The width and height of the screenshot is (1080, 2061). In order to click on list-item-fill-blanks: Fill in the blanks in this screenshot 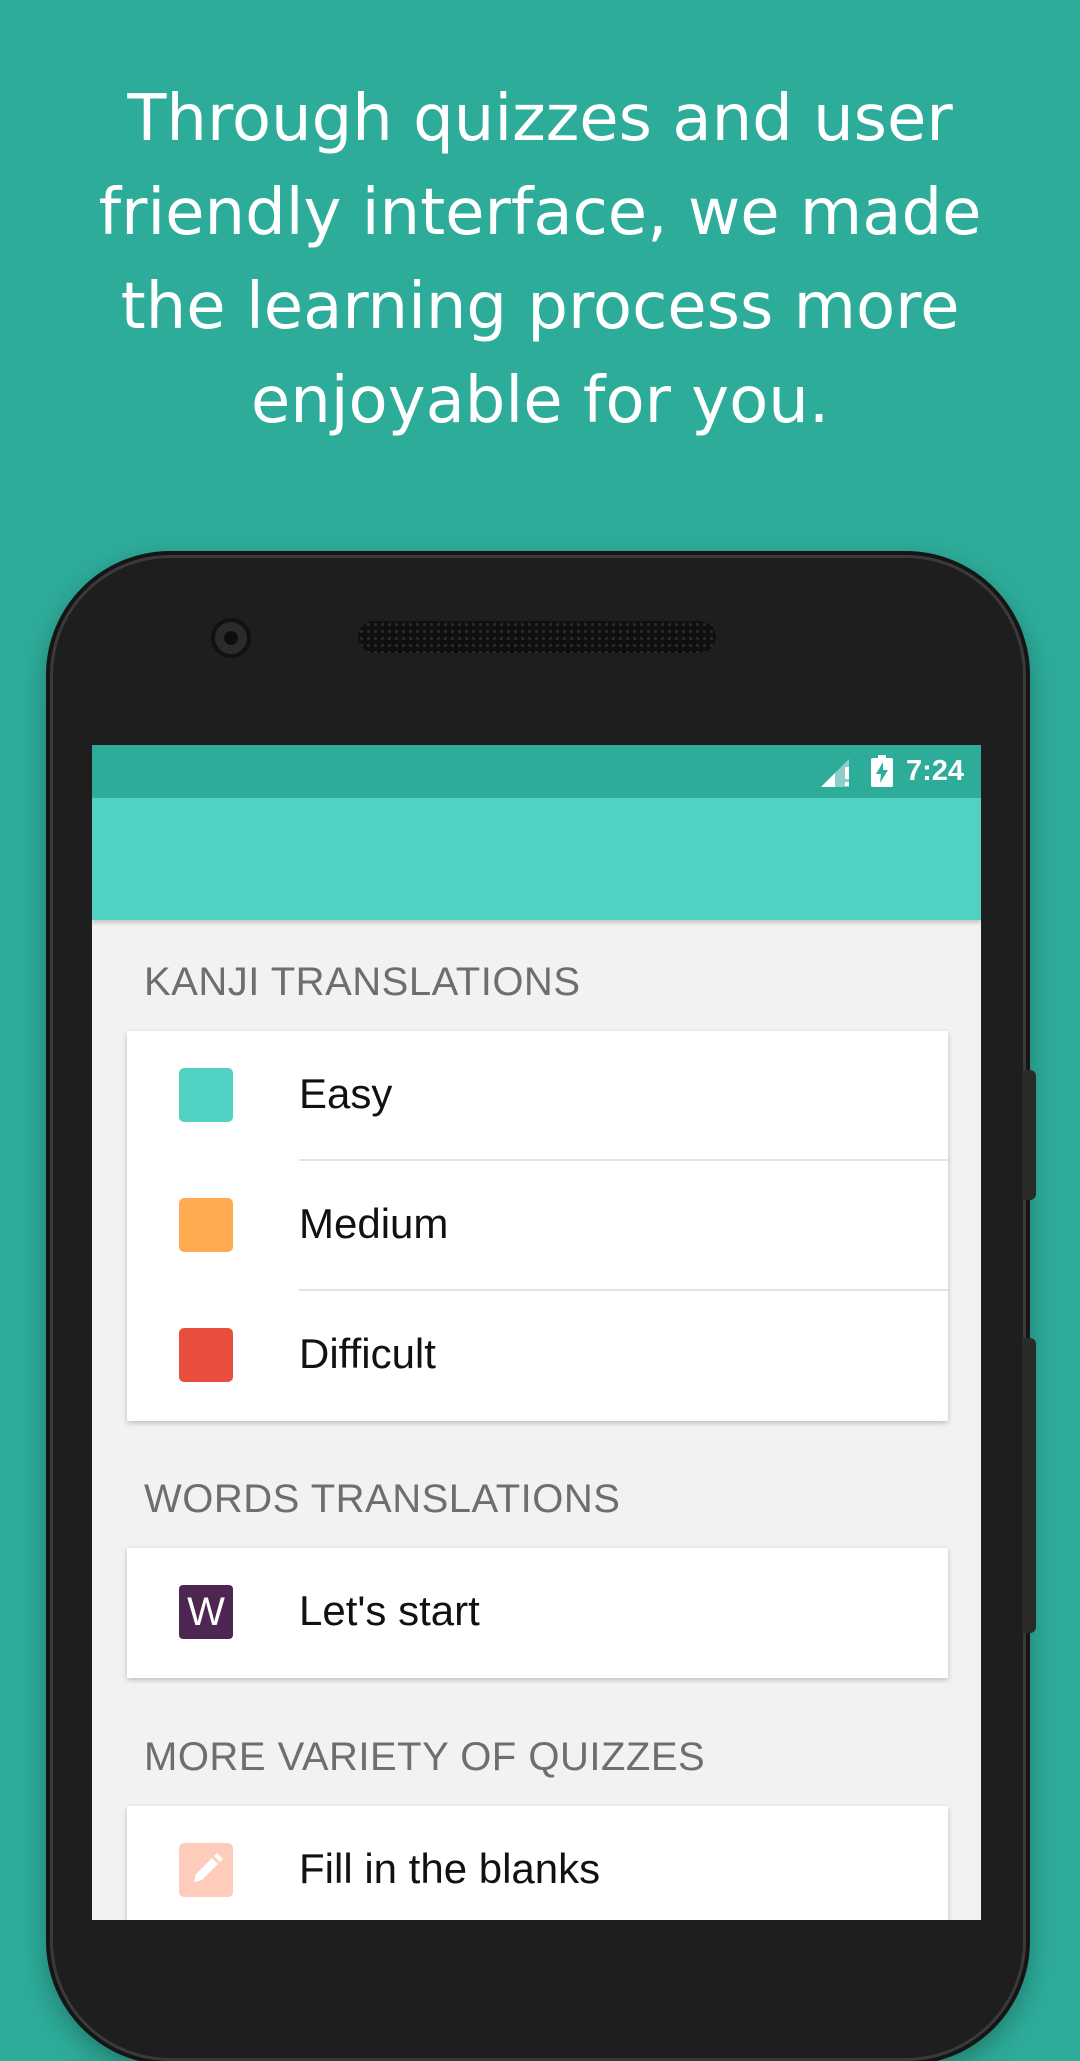, I will do `click(537, 1863)`.